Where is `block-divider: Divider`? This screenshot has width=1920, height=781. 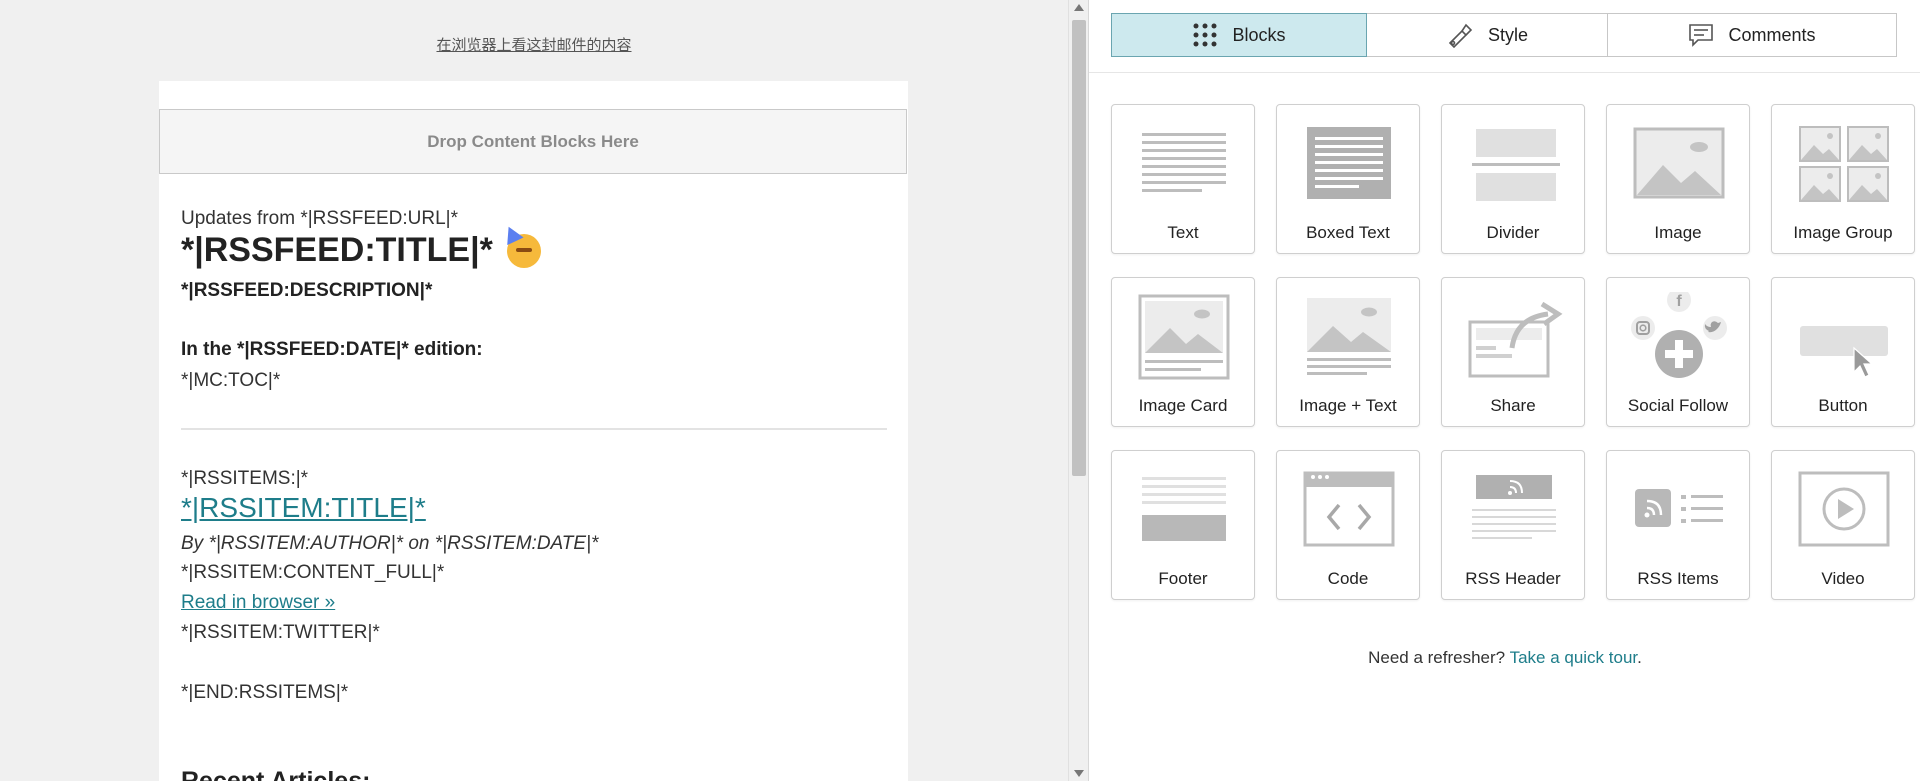 block-divider: Divider is located at coordinates (1513, 179).